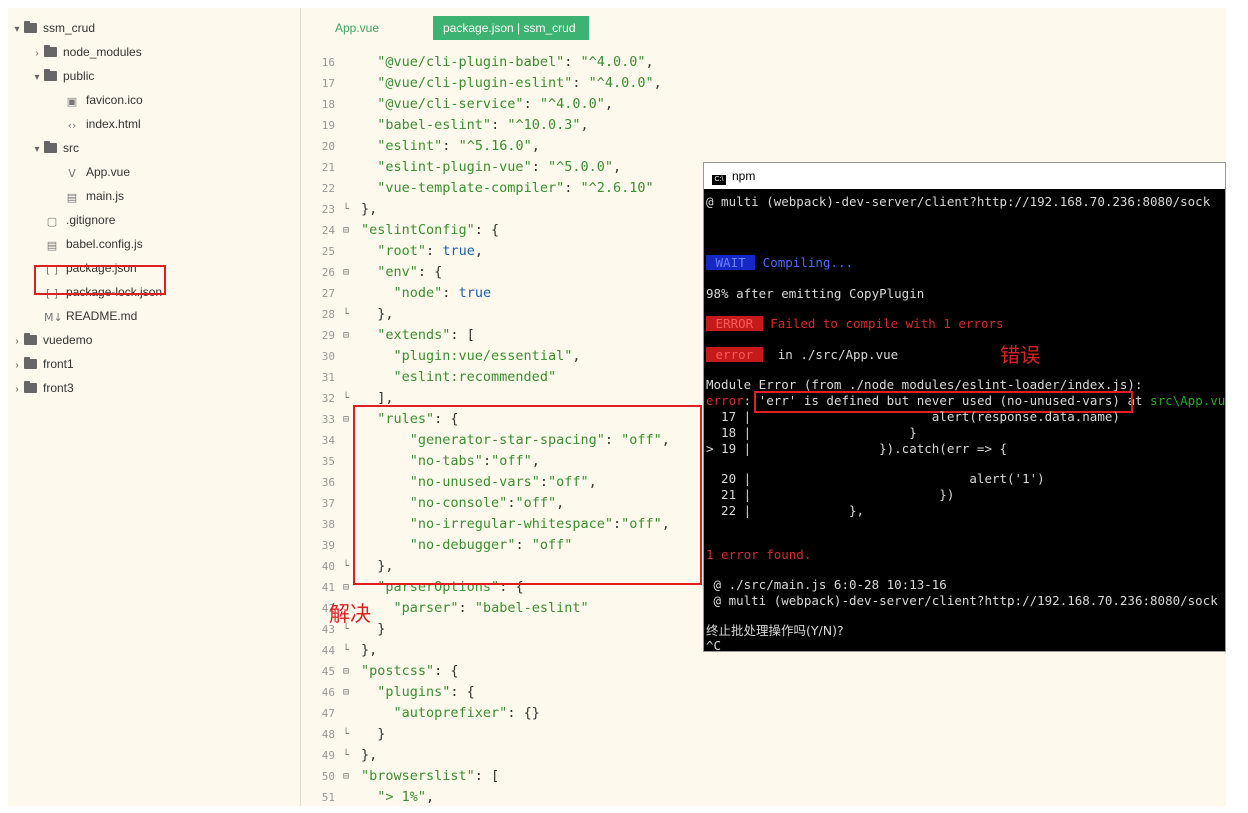 The image size is (1248, 813). Describe the element at coordinates (527, 495) in the screenshot. I see `rules-highlight-box` at that location.